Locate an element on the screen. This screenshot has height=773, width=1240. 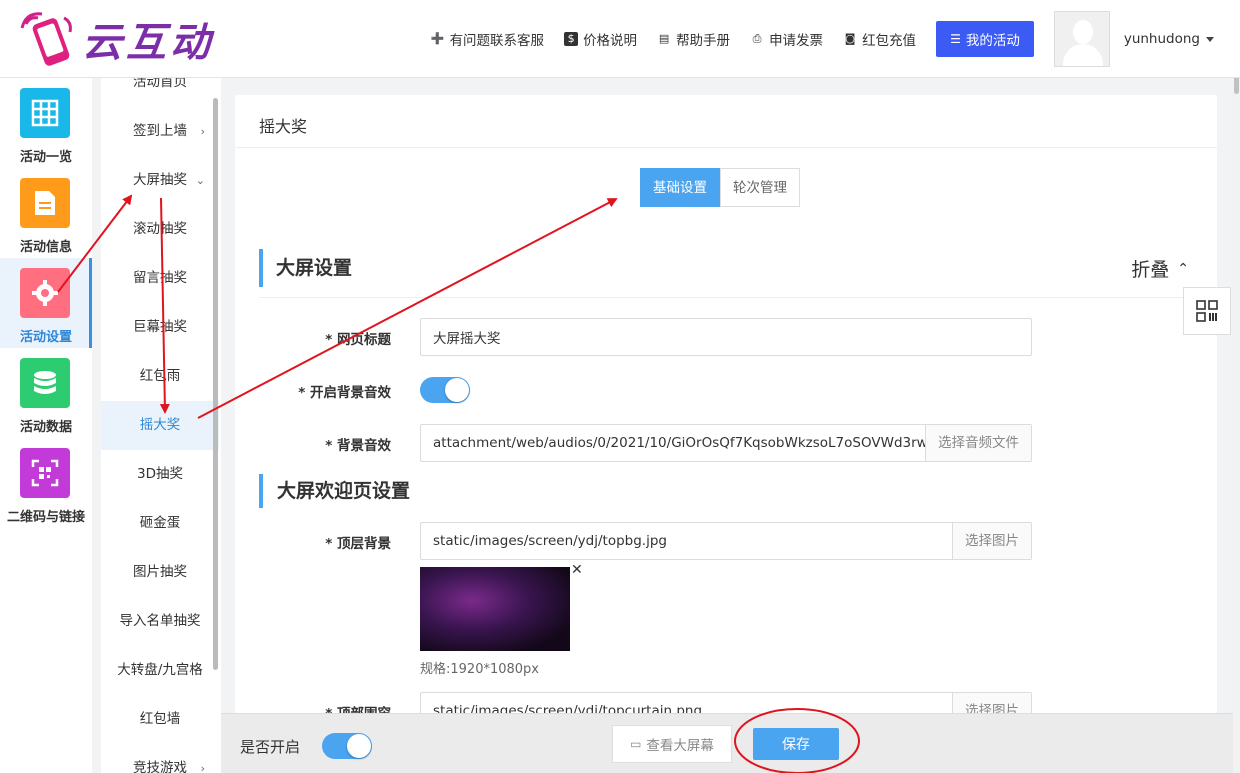
sidebar2-item-checkin: 签到上墙 › is located at coordinates (160, 131).